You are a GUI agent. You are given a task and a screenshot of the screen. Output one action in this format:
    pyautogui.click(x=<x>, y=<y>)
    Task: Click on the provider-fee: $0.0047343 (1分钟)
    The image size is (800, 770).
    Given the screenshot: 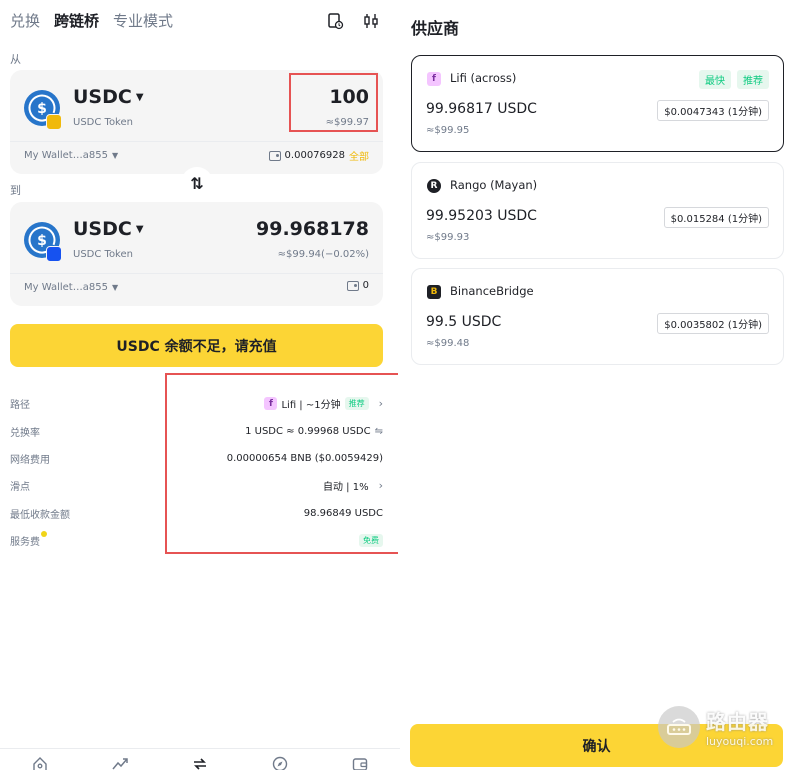 What is the action you would take?
    pyautogui.click(x=713, y=110)
    